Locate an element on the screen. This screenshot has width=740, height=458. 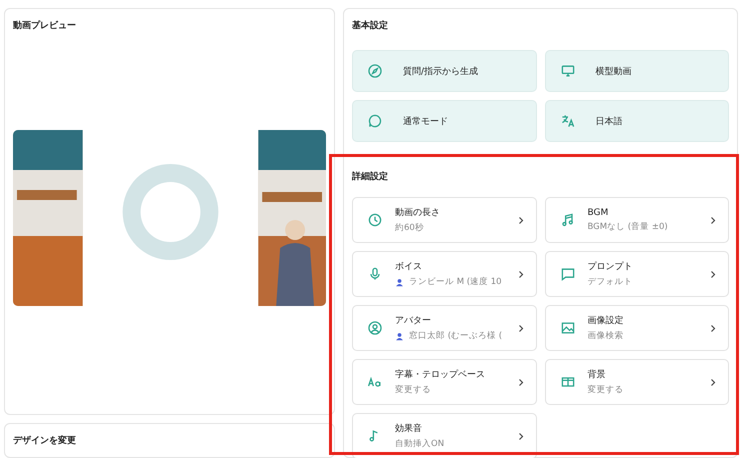
setting-button: BGM BGMなし (音量 ±0) is located at coordinates (636, 220).